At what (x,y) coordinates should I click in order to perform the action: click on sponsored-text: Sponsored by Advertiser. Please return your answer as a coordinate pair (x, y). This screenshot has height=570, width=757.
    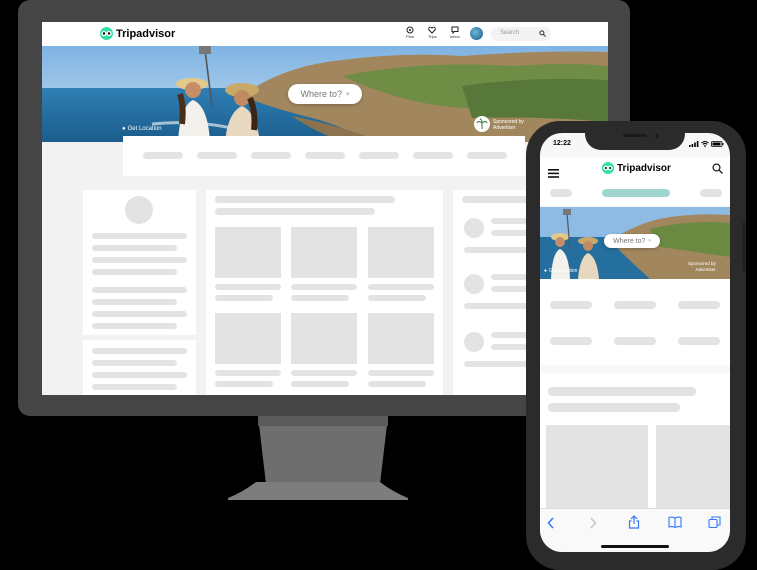
    Looking at the image, I should click on (508, 125).